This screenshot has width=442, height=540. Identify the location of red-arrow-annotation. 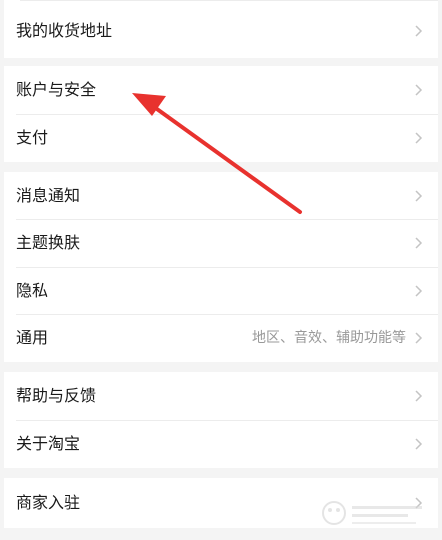
(217, 153).